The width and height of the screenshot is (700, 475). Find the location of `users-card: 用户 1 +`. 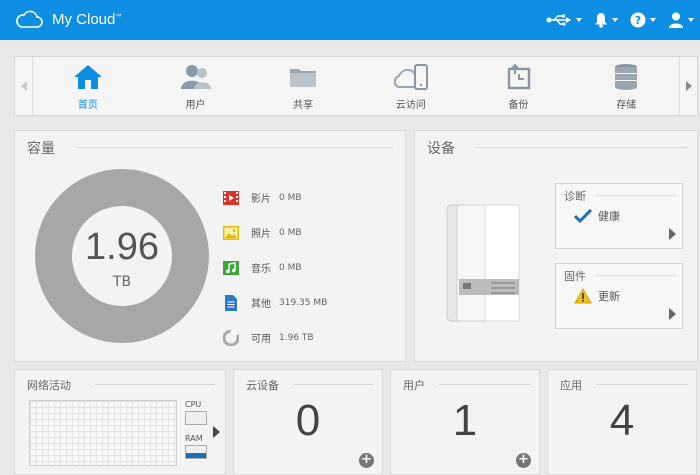

users-card: 用户 1 + is located at coordinates (465, 422).